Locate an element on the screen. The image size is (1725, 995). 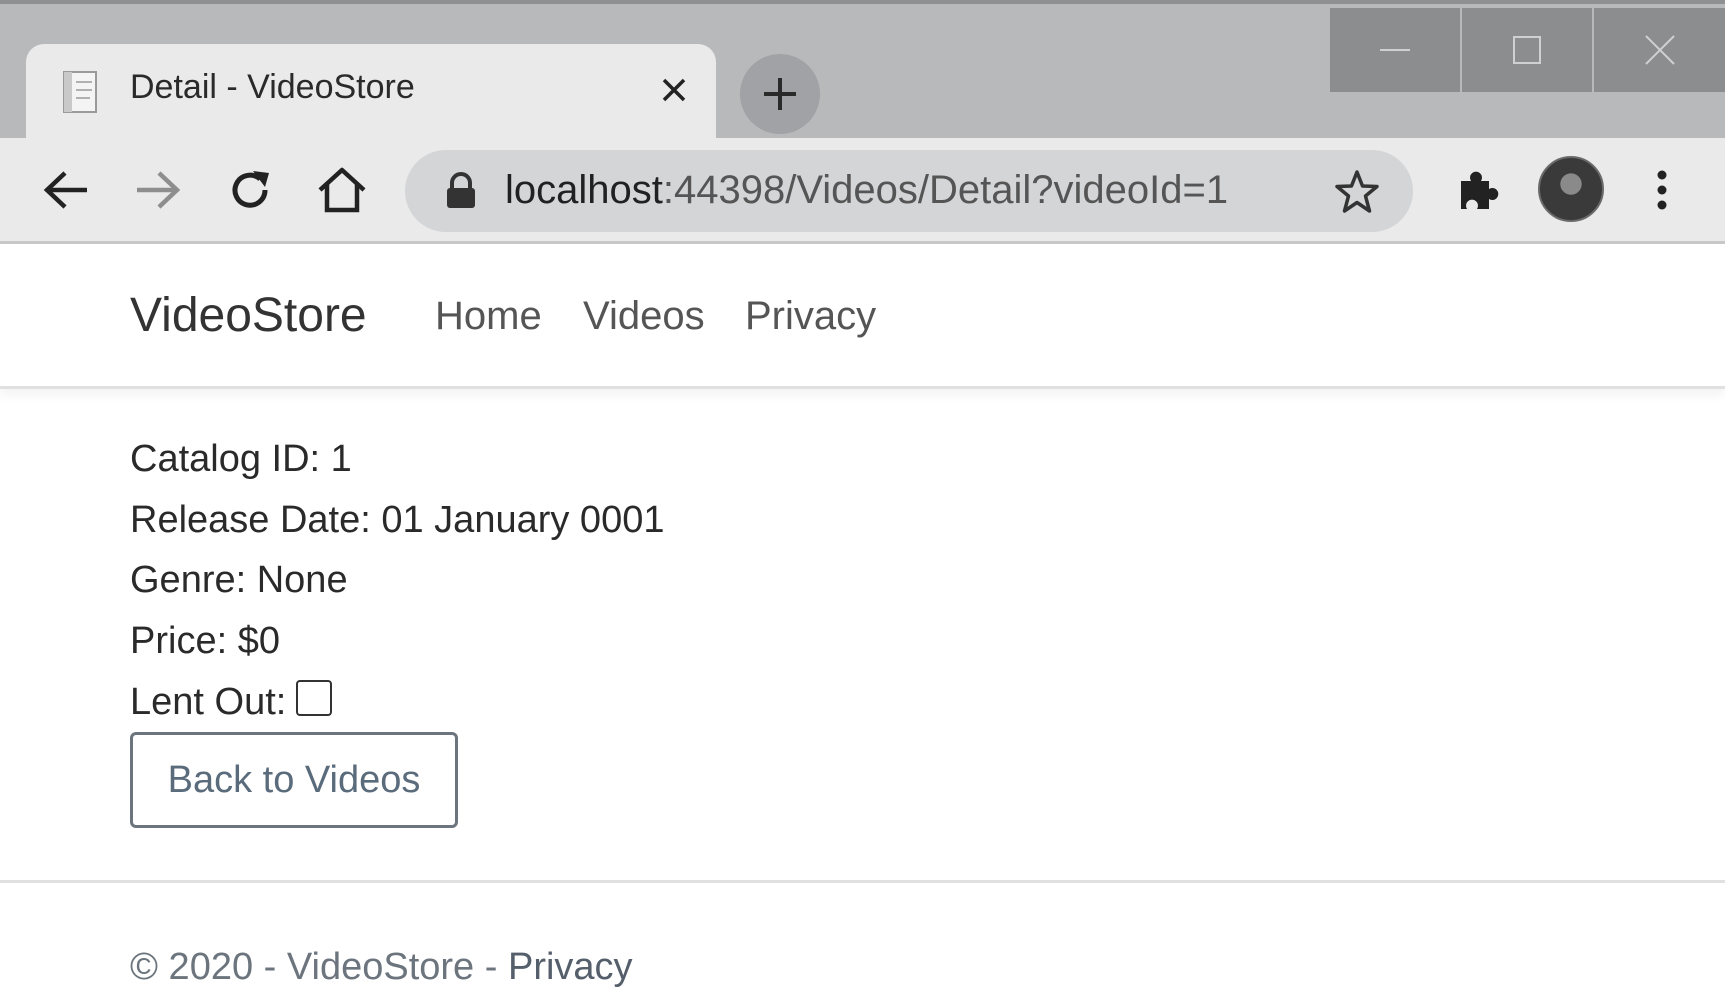
tab-close-button is located at coordinates (674, 90).